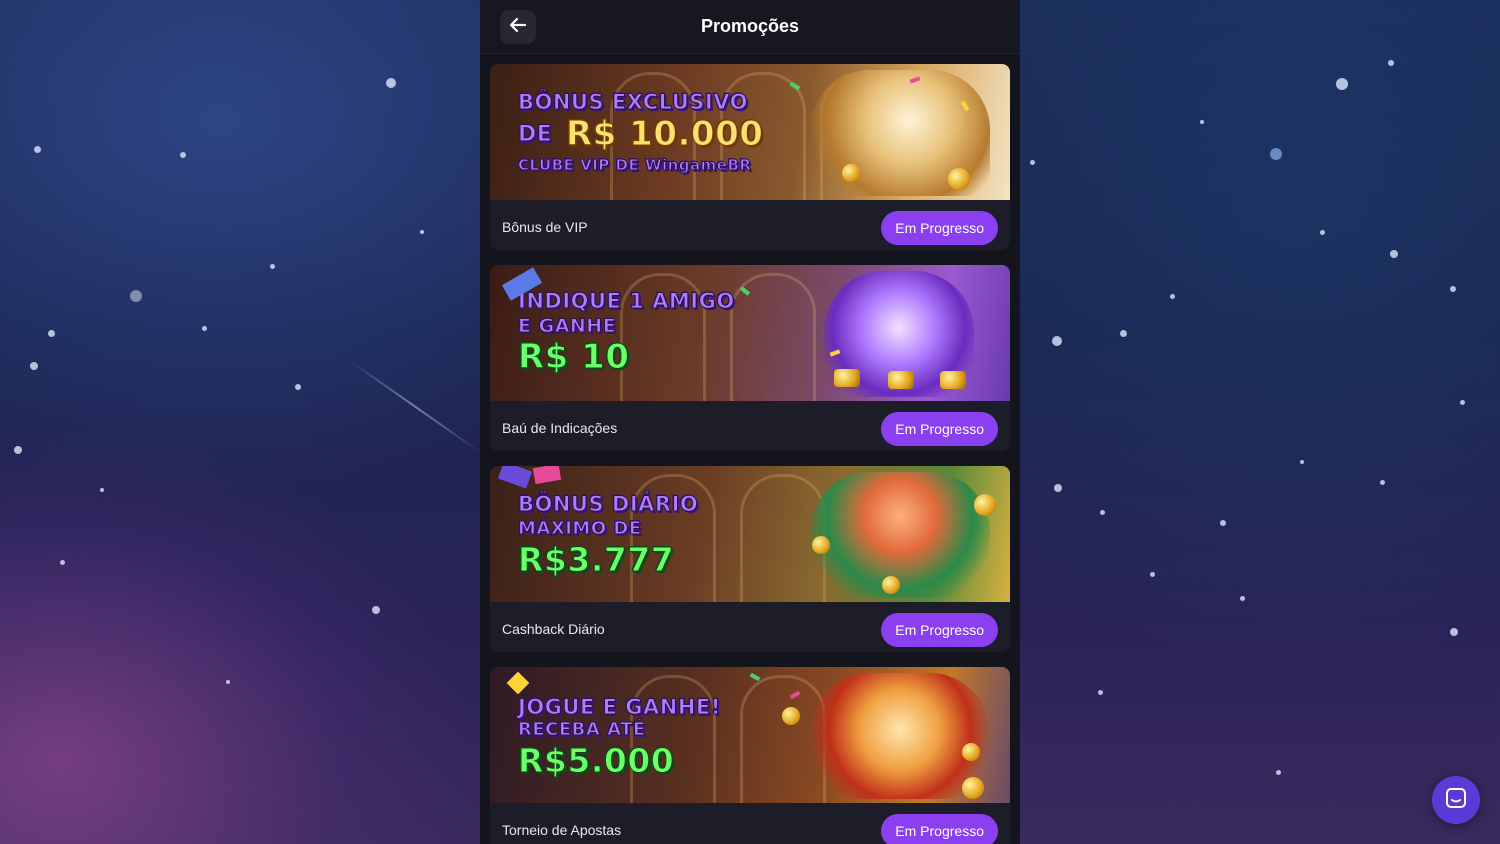  I want to click on chat-support-button, so click(1456, 800).